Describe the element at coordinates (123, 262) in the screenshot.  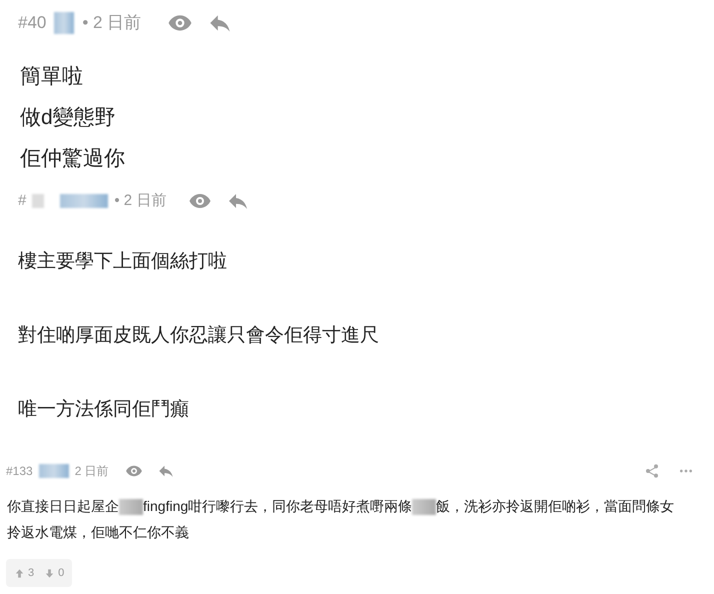
I see `post-text: 樓主要學下上面個絲打啦` at that location.